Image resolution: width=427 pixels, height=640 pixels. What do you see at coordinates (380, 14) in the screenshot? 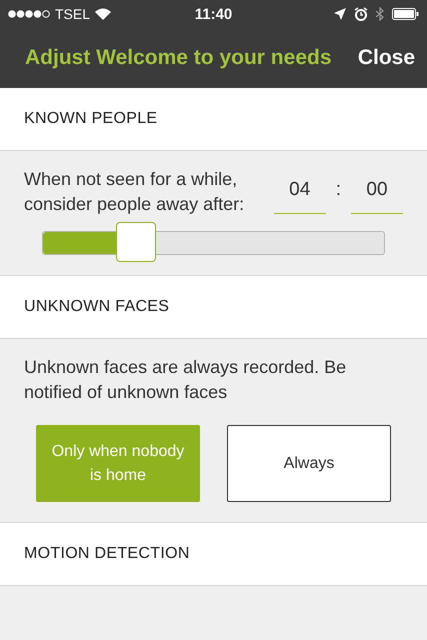
I see `bluetooth-icon` at bounding box center [380, 14].